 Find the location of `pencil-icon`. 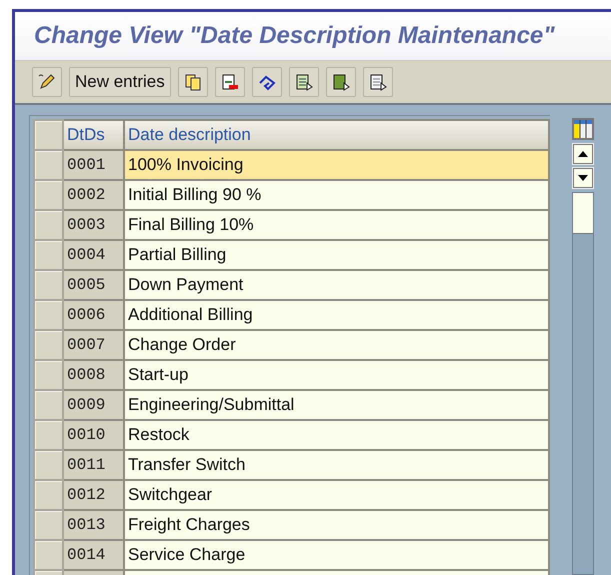

pencil-icon is located at coordinates (47, 82).